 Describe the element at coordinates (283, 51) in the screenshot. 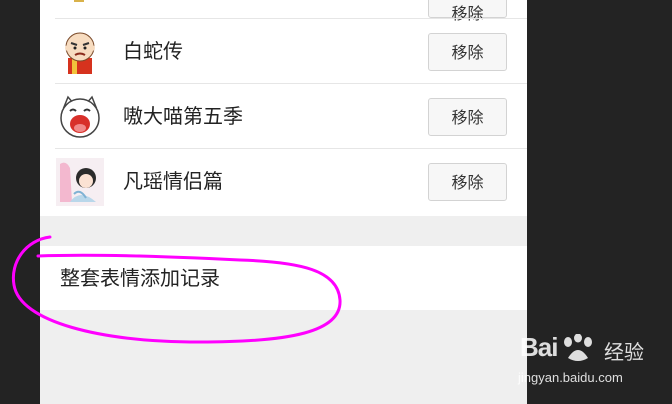

I see `list-item: 白蛇传 移除` at that location.